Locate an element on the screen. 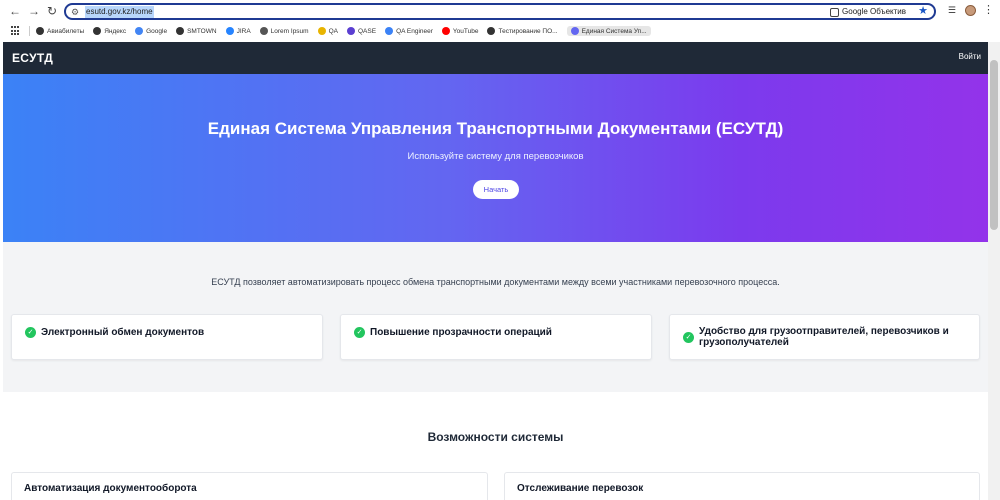 This screenshot has height=500, width=1000. address-bar: ⚙ esutd.gov.kz/home Google Объектив ★ is located at coordinates (500, 11).